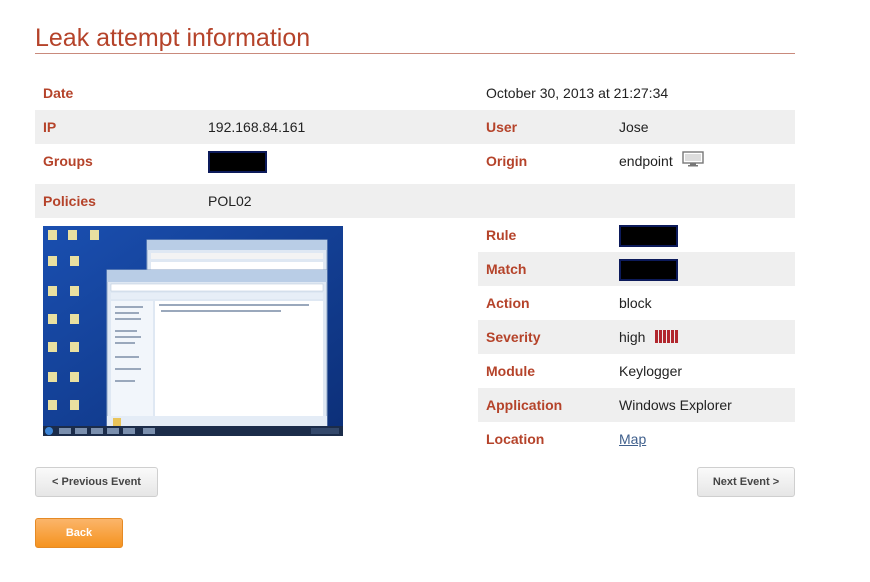 The width and height of the screenshot is (870, 582). Describe the element at coordinates (502, 127) in the screenshot. I see `user-label: User` at that location.